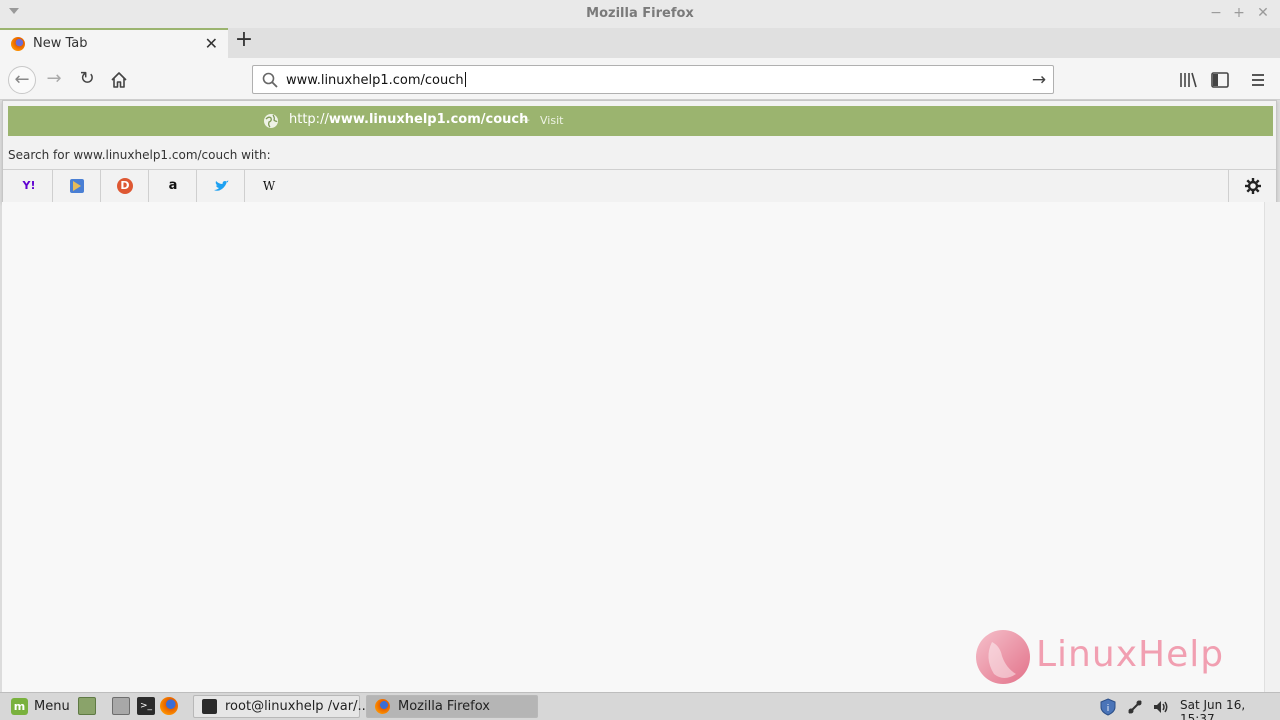 The width and height of the screenshot is (1280, 720). I want to click on shield-icon: i, so click(1108, 707).